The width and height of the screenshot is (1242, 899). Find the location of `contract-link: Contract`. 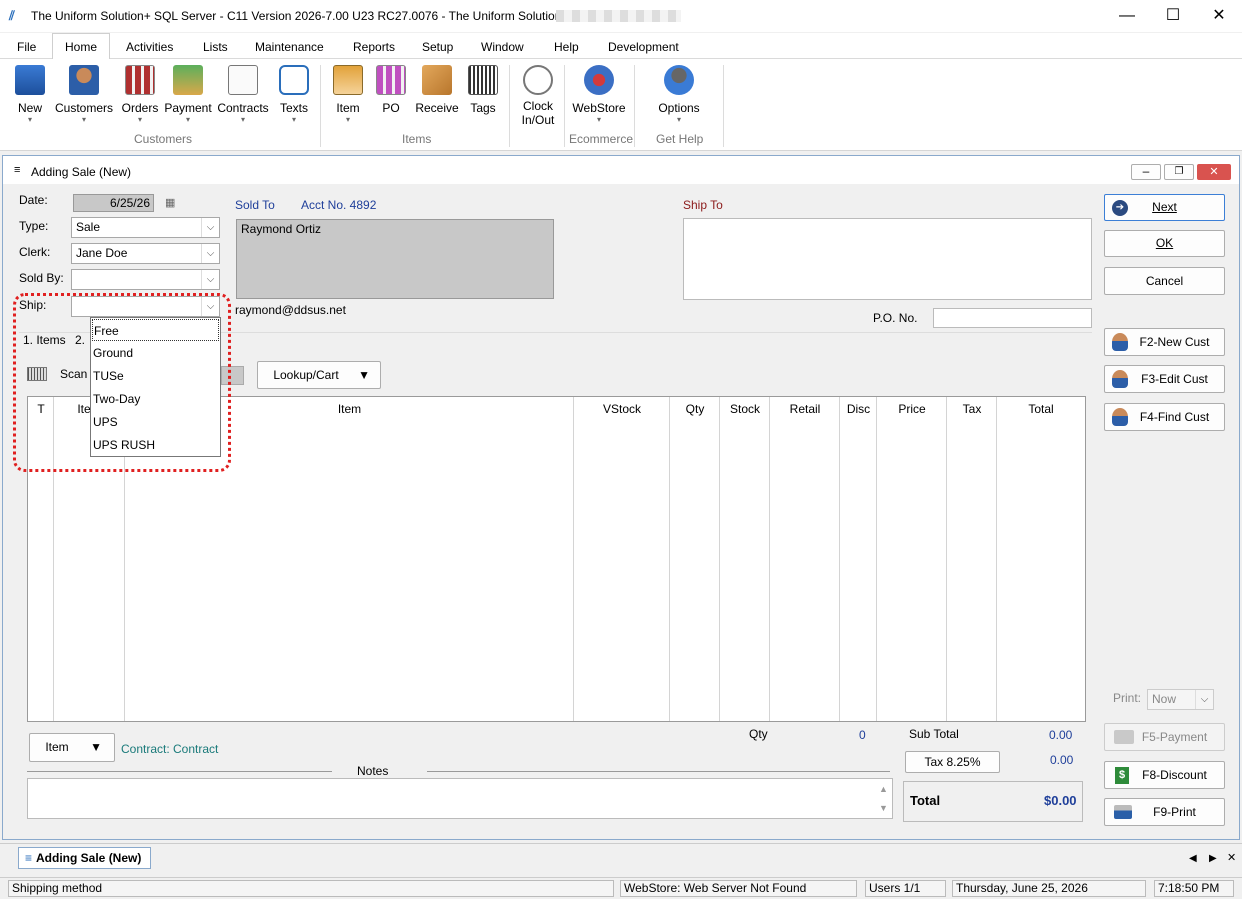

contract-link: Contract is located at coordinates (169, 749).